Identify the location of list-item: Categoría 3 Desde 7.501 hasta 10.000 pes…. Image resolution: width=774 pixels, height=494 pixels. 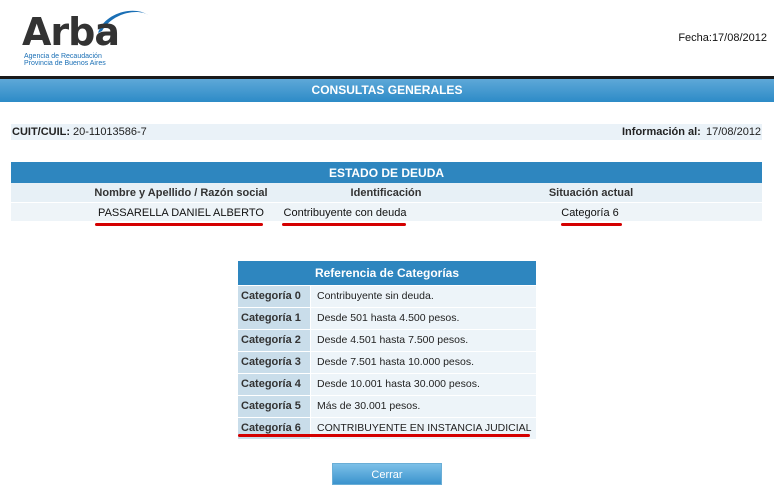
(387, 362).